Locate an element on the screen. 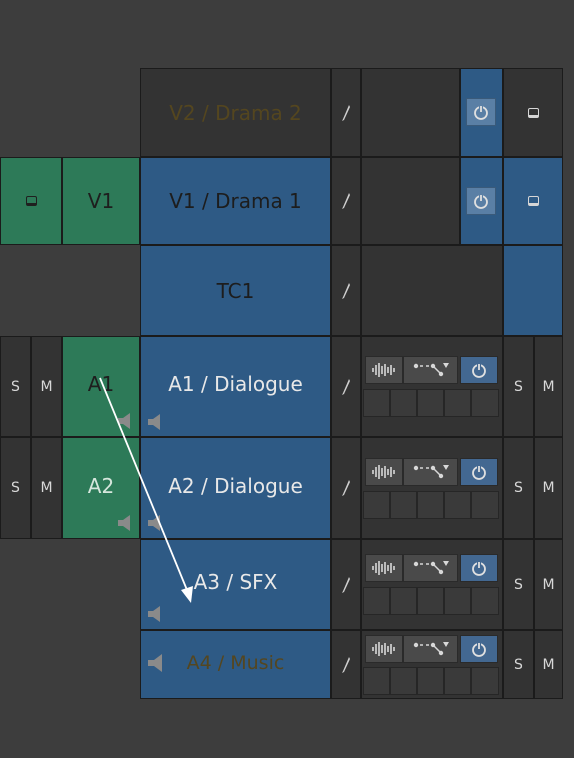 This screenshot has height=758, width=574. track-name-a3: A3 / SFX is located at coordinates (235, 582).